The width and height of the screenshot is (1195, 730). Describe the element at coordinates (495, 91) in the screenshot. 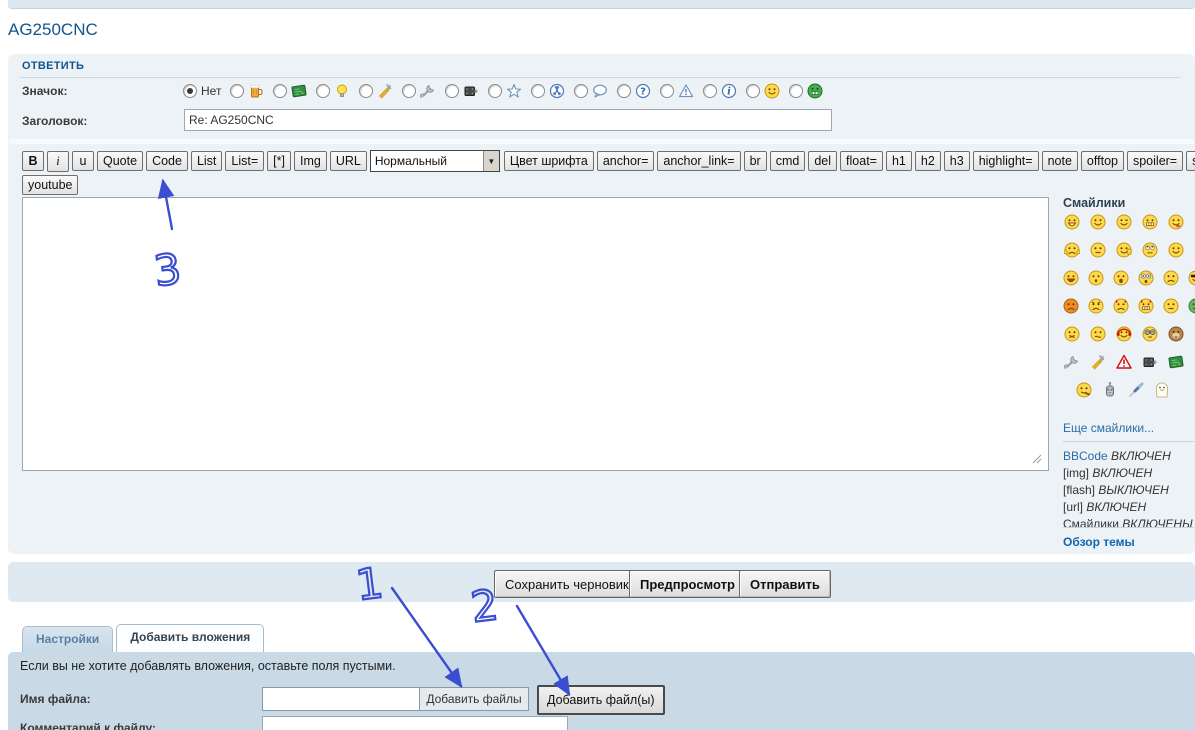

I see `topic-icon-radio-star` at that location.